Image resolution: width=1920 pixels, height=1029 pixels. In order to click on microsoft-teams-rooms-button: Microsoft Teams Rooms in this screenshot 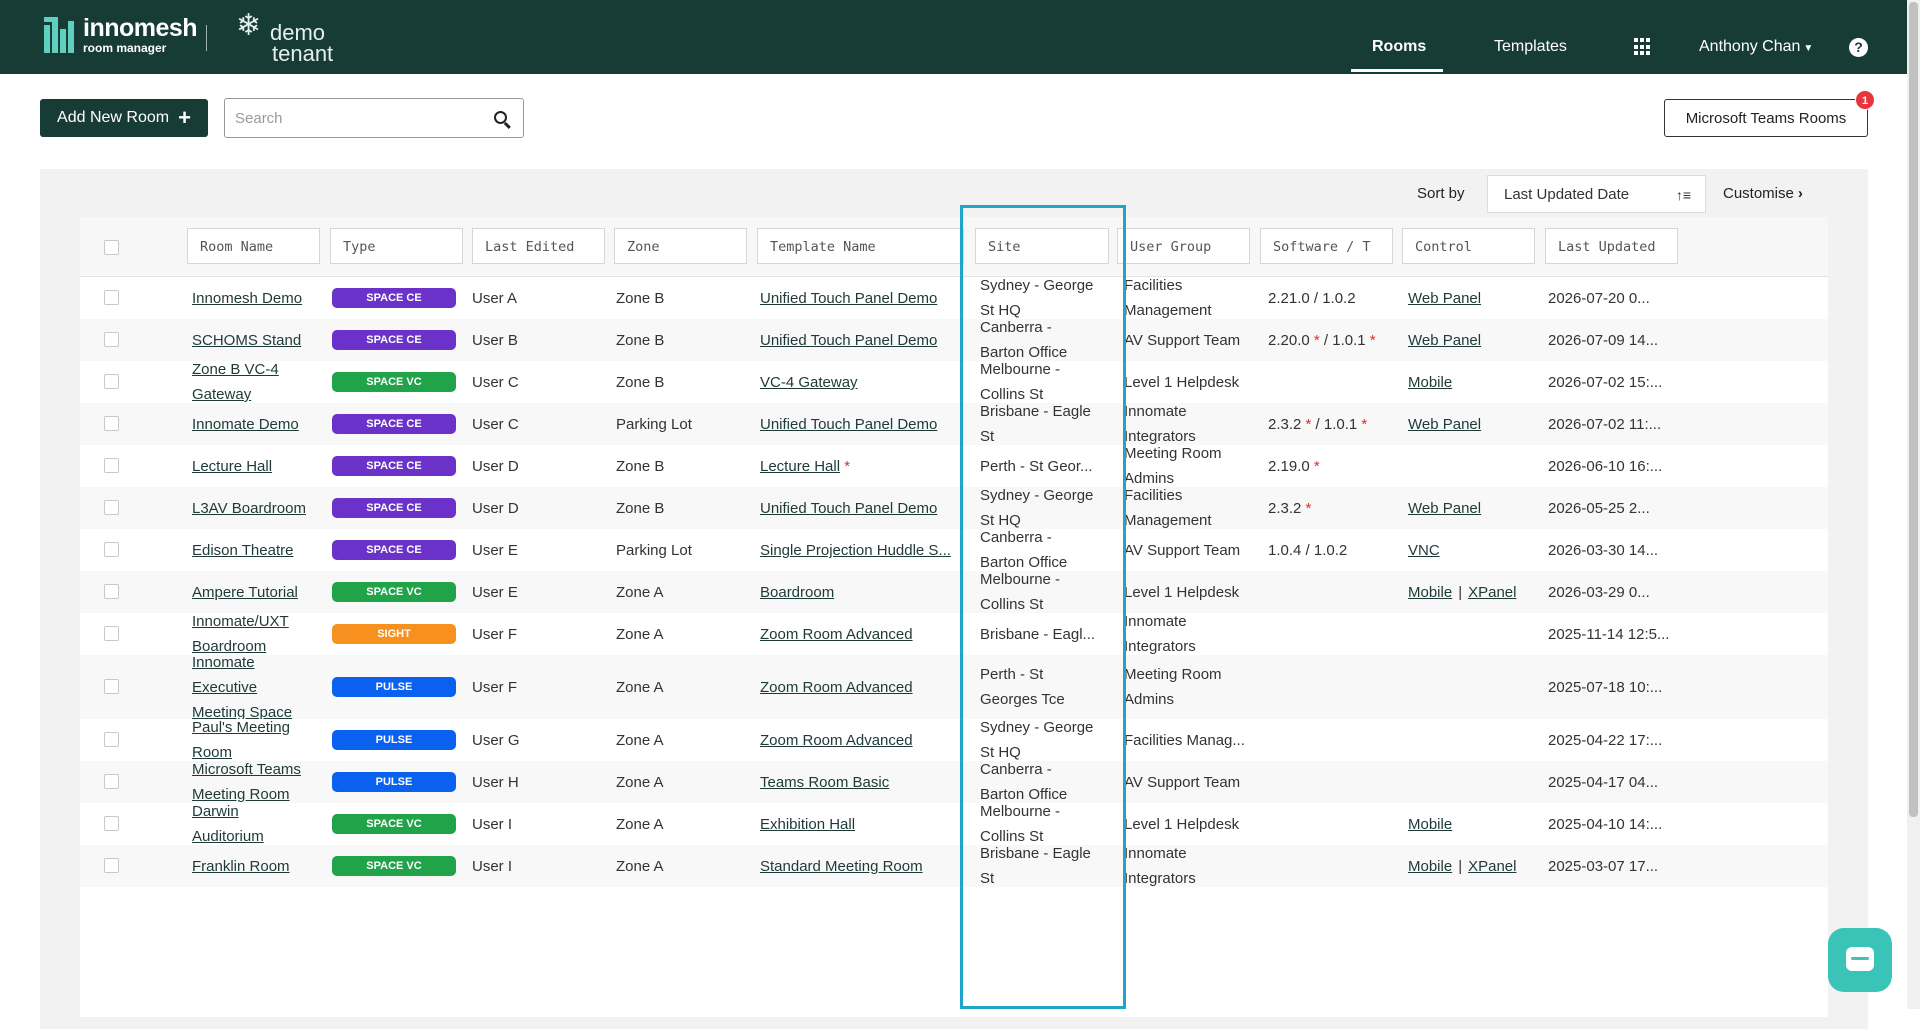, I will do `click(1766, 118)`.